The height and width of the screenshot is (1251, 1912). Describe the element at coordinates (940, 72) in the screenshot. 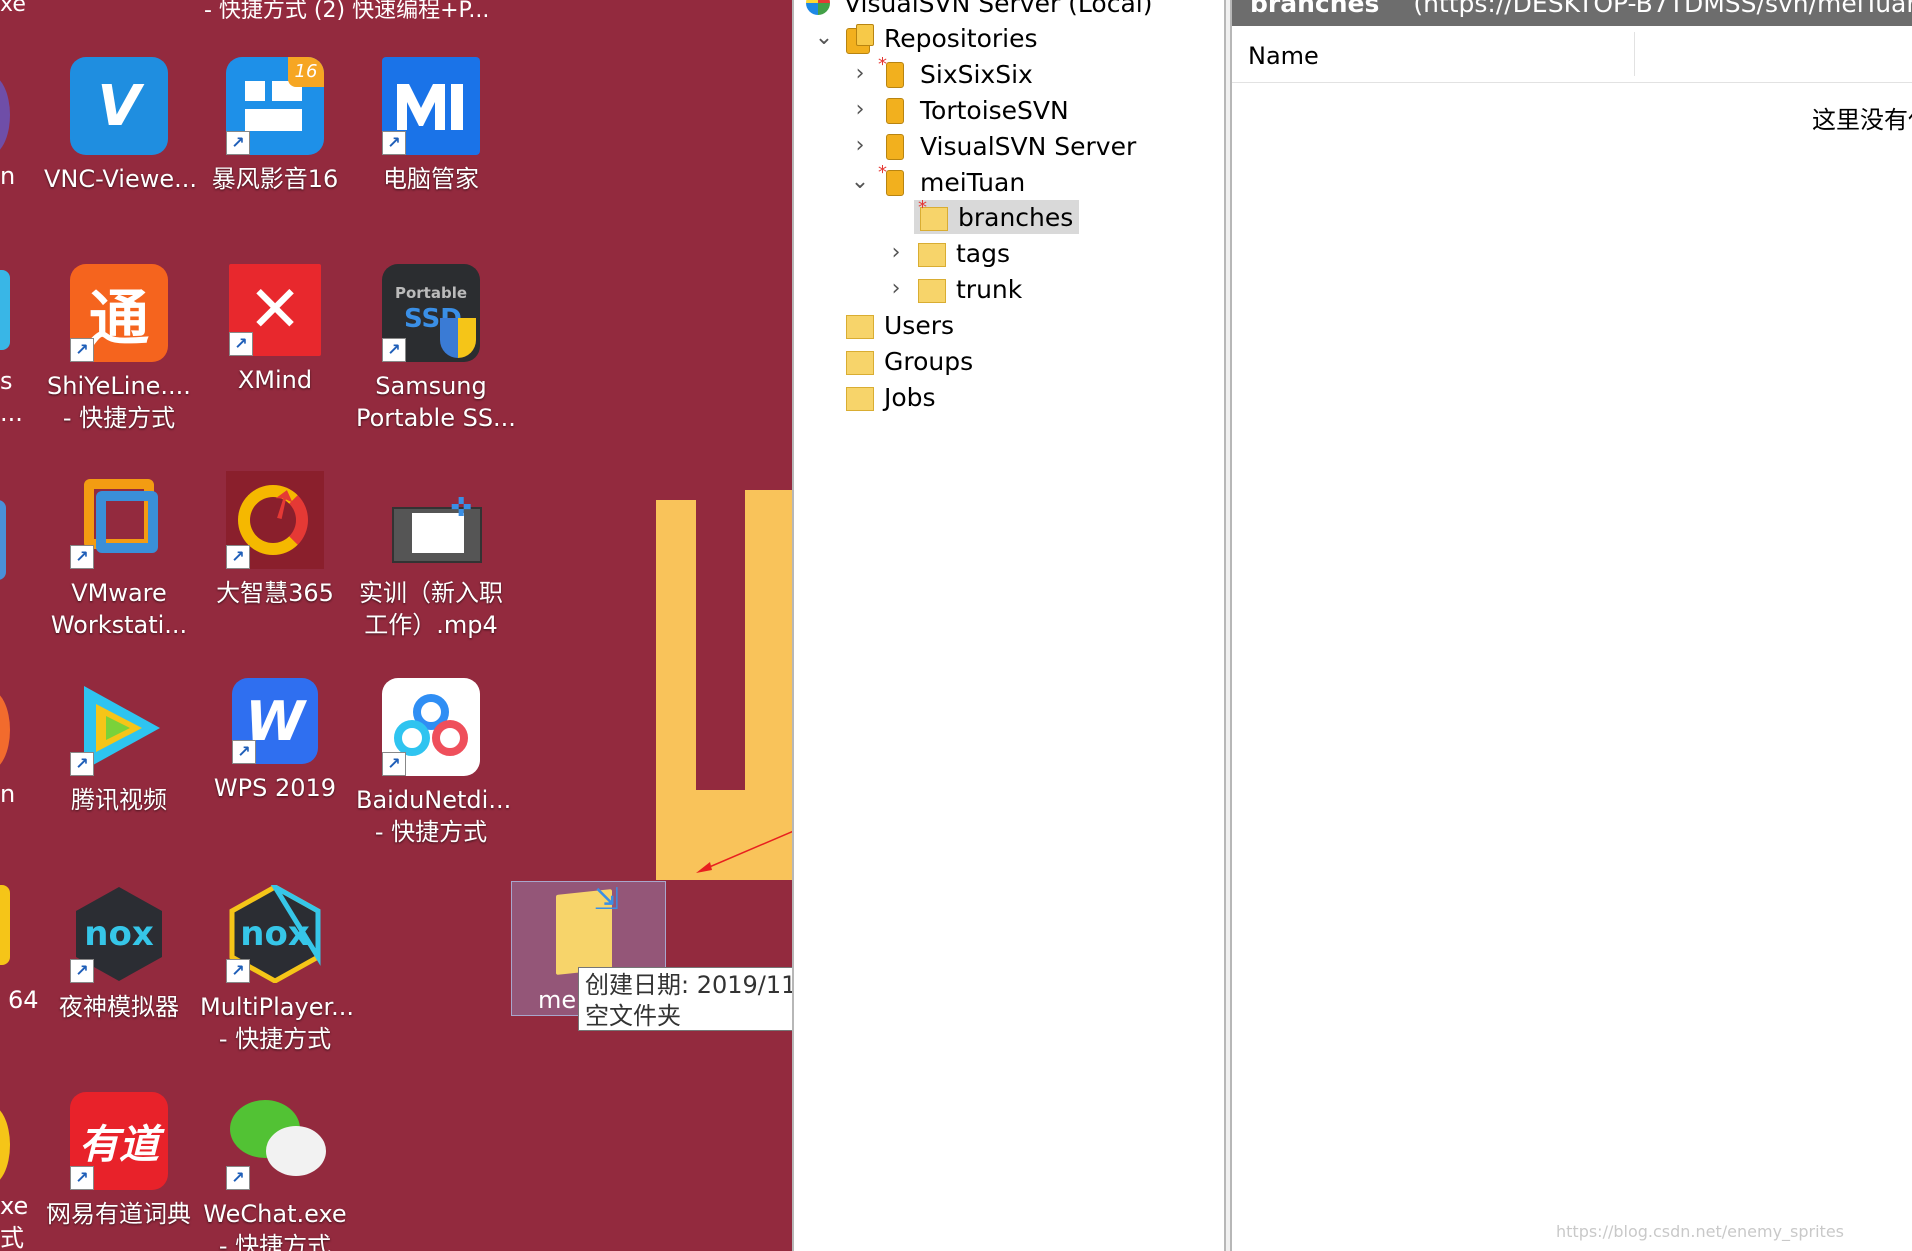

I see `tree-item-repo-sixsixsix: › * SixSixSix` at that location.